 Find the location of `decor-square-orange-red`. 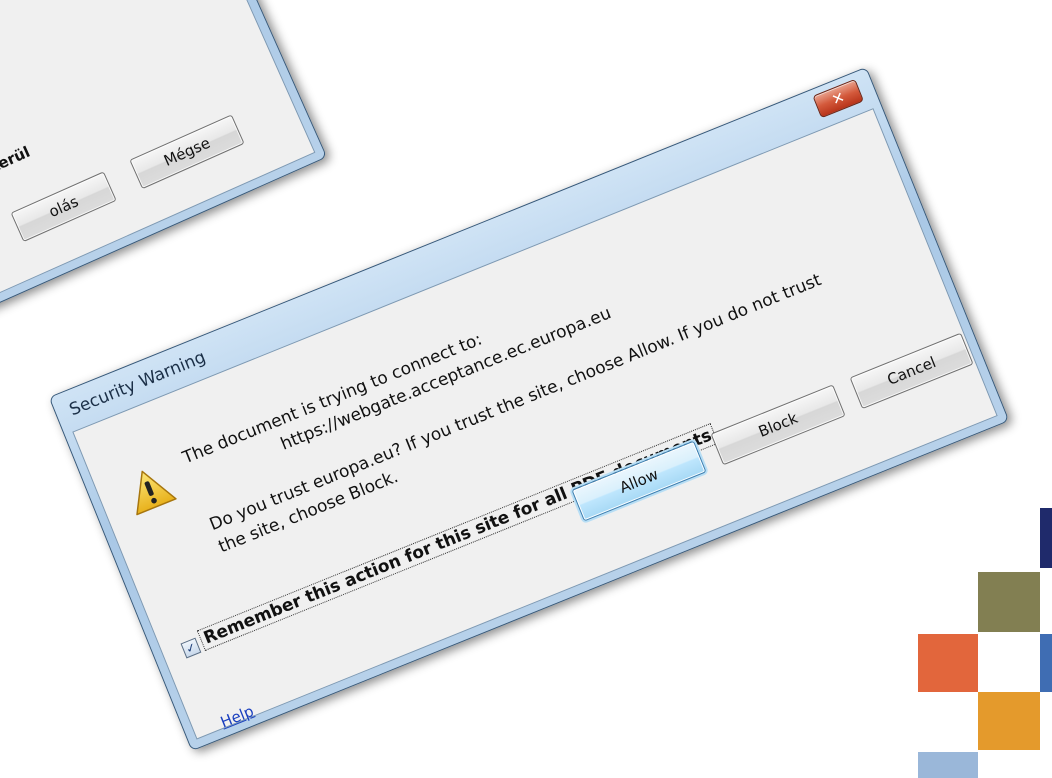

decor-square-orange-red is located at coordinates (948, 663).